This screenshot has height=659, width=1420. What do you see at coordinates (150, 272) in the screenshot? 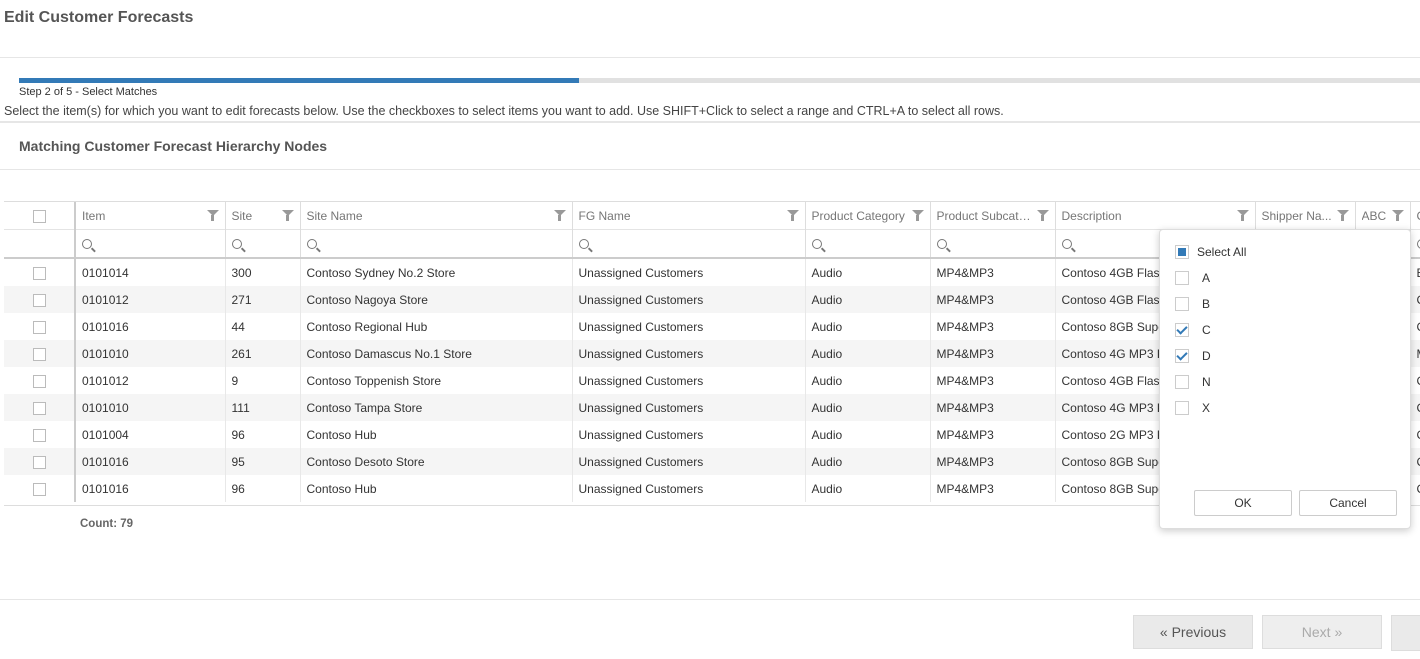
I see `cell-item: 0101014` at bounding box center [150, 272].